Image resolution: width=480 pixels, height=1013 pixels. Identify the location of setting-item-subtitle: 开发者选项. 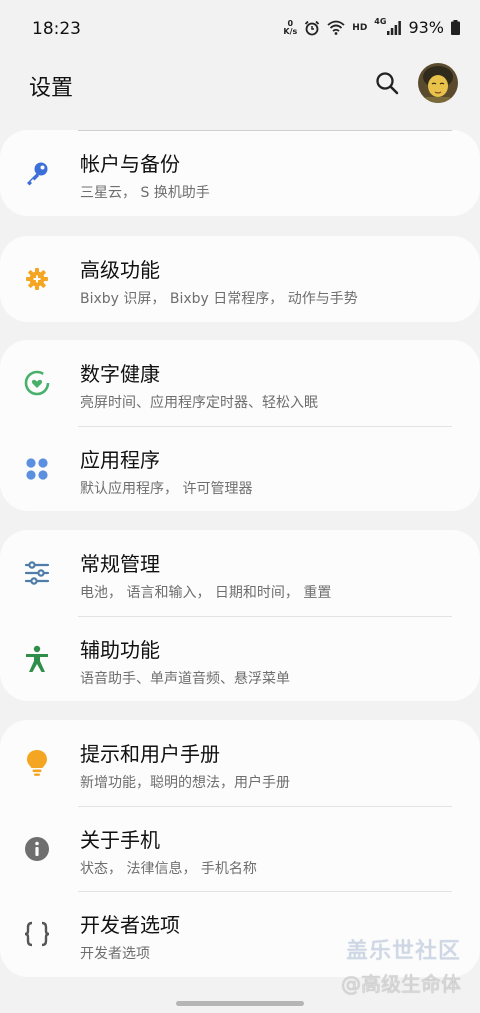
(115, 954).